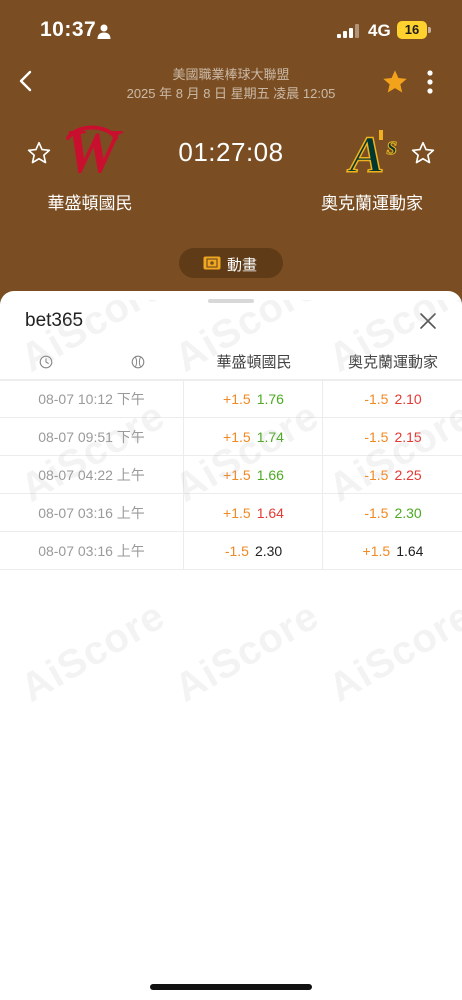 The image size is (462, 1000). Describe the element at coordinates (231, 301) in the screenshot. I see `drag-handle` at that location.